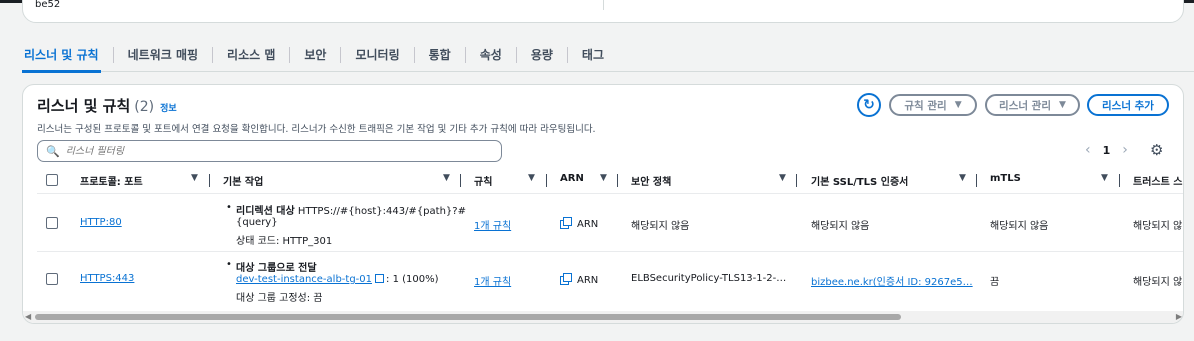 The height and width of the screenshot is (341, 1194). Describe the element at coordinates (275, 151) in the screenshot. I see `search-input` at that location.